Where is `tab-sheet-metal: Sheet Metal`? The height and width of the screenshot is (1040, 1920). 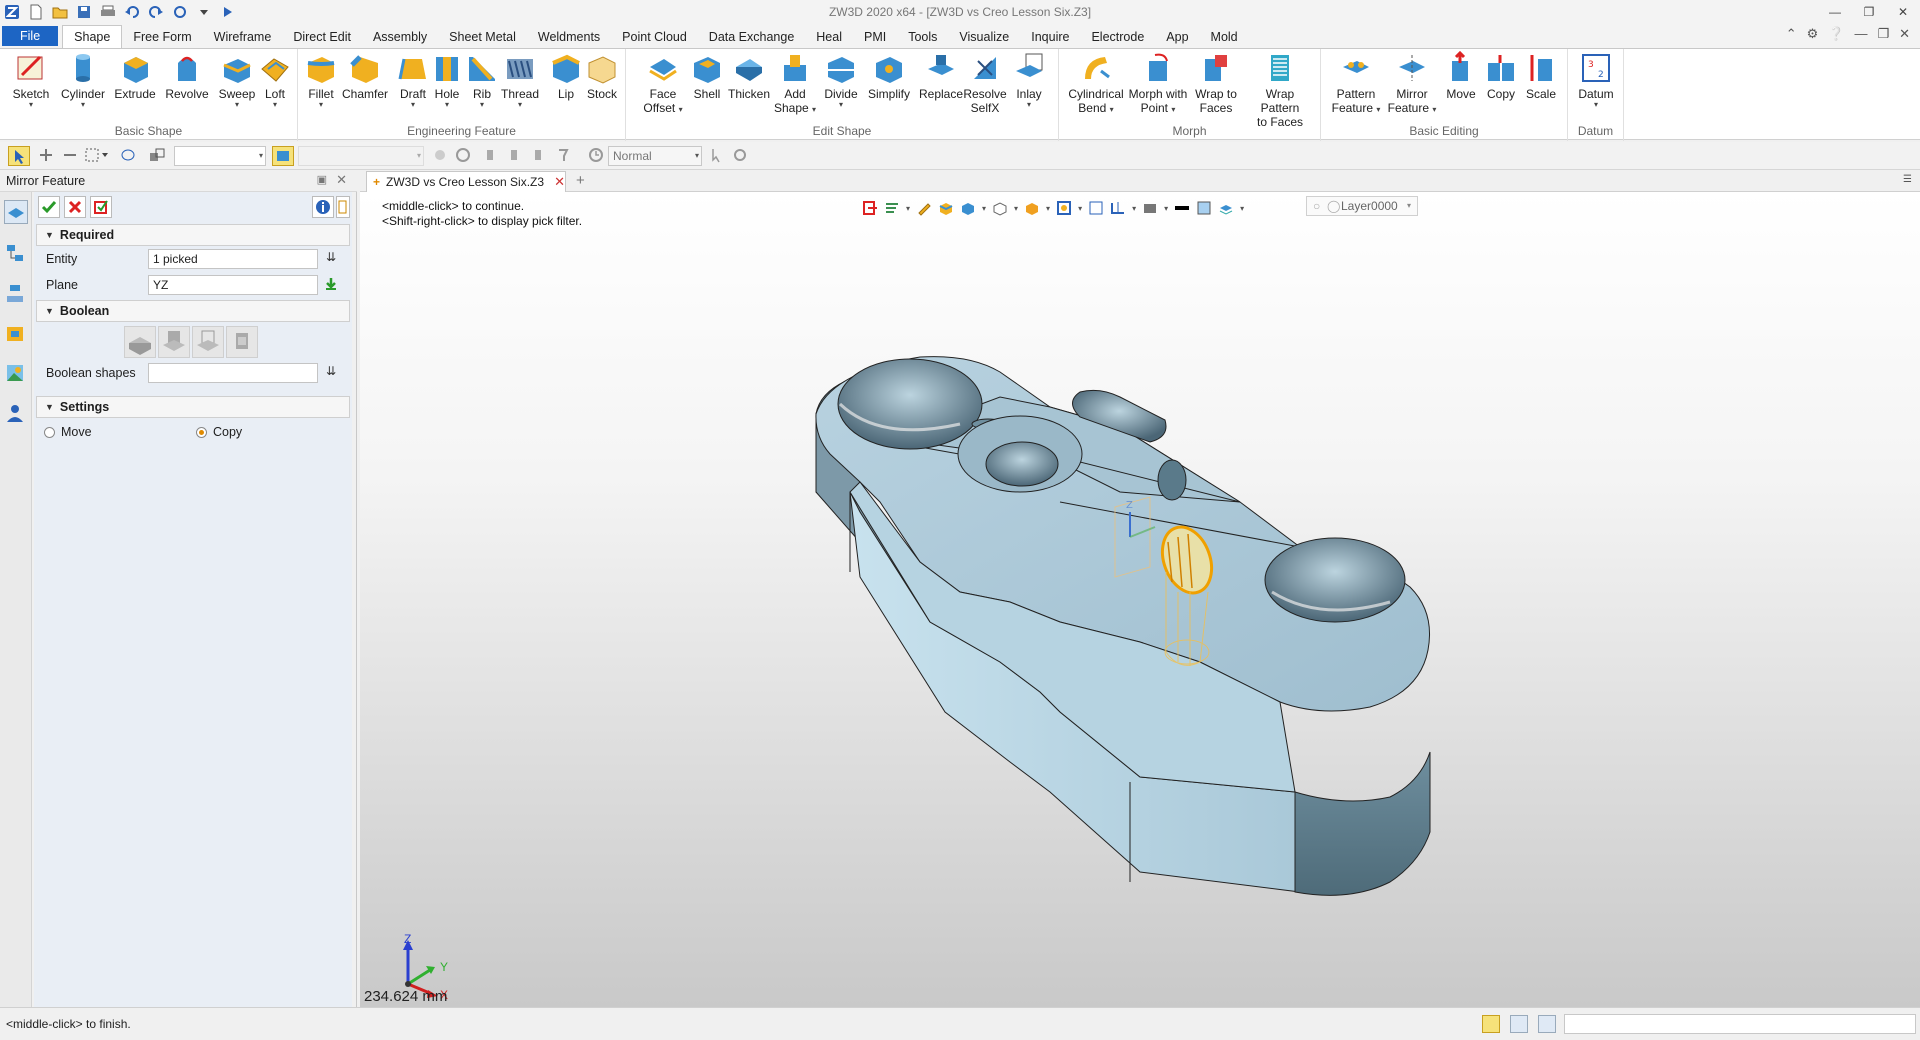
tab-sheet-metal: Sheet Metal is located at coordinates (482, 37).